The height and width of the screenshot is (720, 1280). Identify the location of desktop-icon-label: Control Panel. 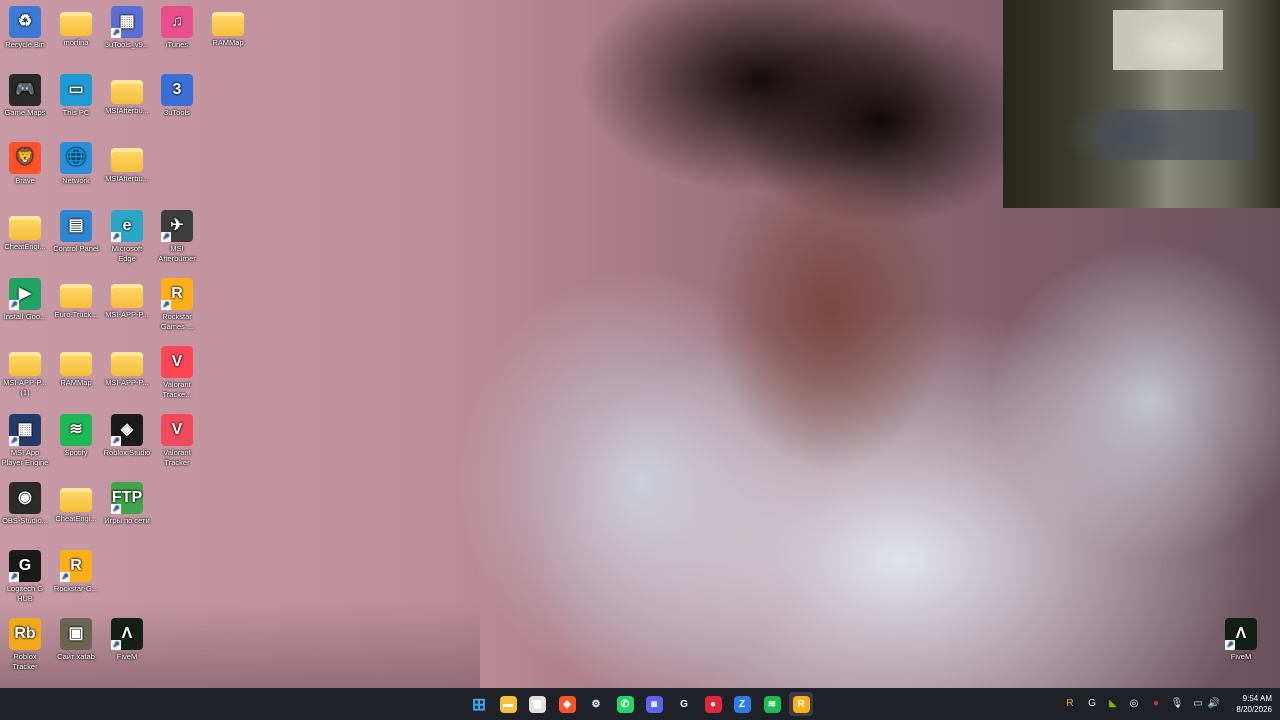
(76, 248).